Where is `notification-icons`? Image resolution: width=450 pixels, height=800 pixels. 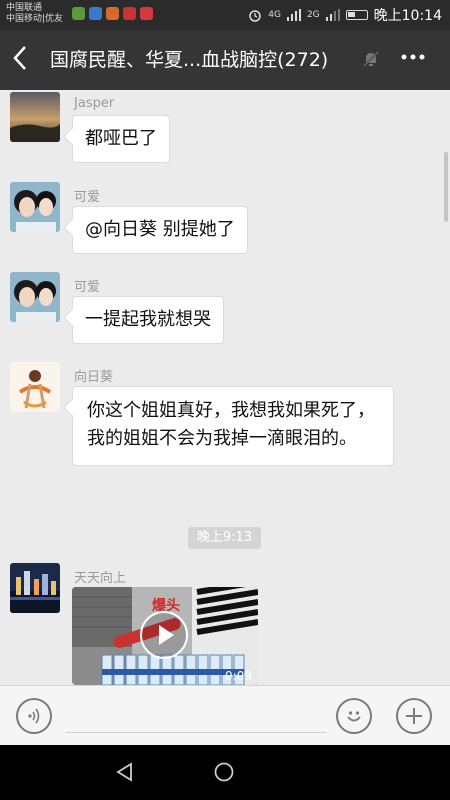 notification-icons is located at coordinates (112, 13).